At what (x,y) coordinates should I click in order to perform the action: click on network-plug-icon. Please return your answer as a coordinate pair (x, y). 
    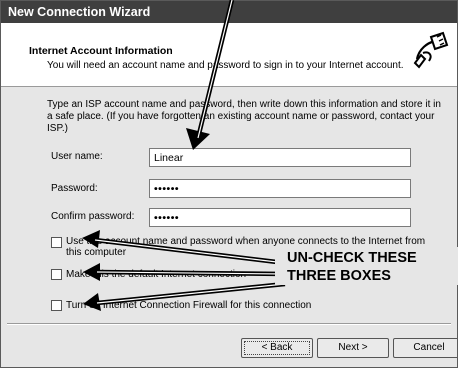
    Looking at the image, I should click on (430, 49).